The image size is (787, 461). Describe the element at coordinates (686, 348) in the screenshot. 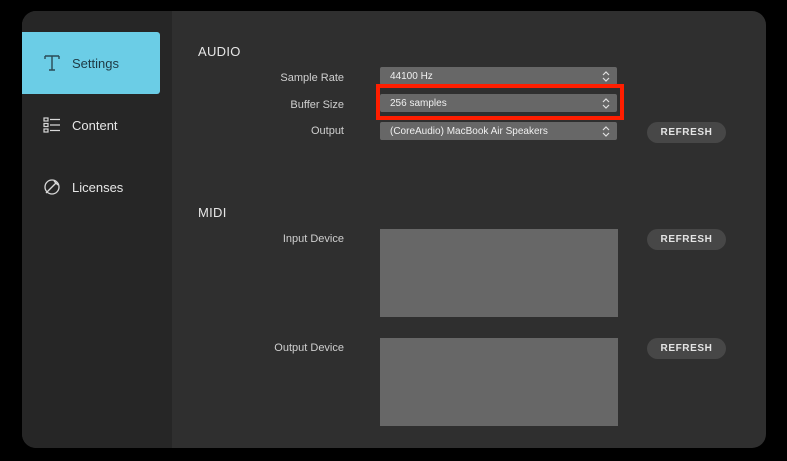

I see `midi-output-refresh-button: REFRESH` at that location.